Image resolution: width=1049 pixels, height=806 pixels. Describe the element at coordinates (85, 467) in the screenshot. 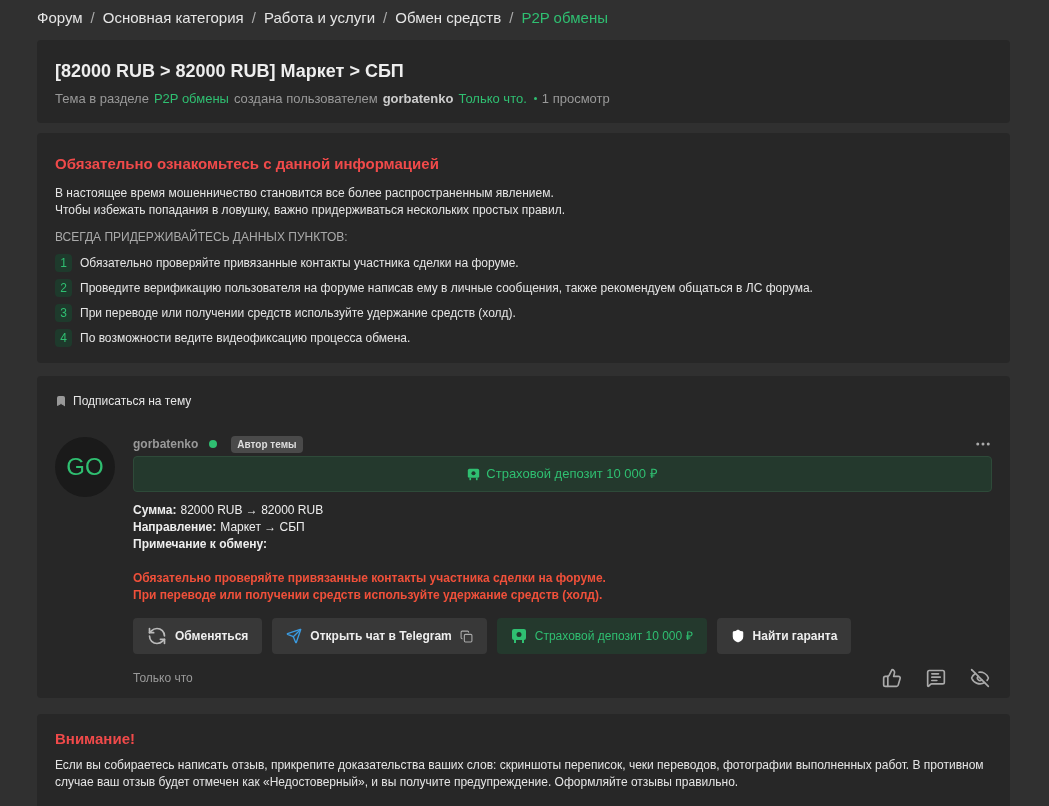

I see `avatar: GO` at that location.